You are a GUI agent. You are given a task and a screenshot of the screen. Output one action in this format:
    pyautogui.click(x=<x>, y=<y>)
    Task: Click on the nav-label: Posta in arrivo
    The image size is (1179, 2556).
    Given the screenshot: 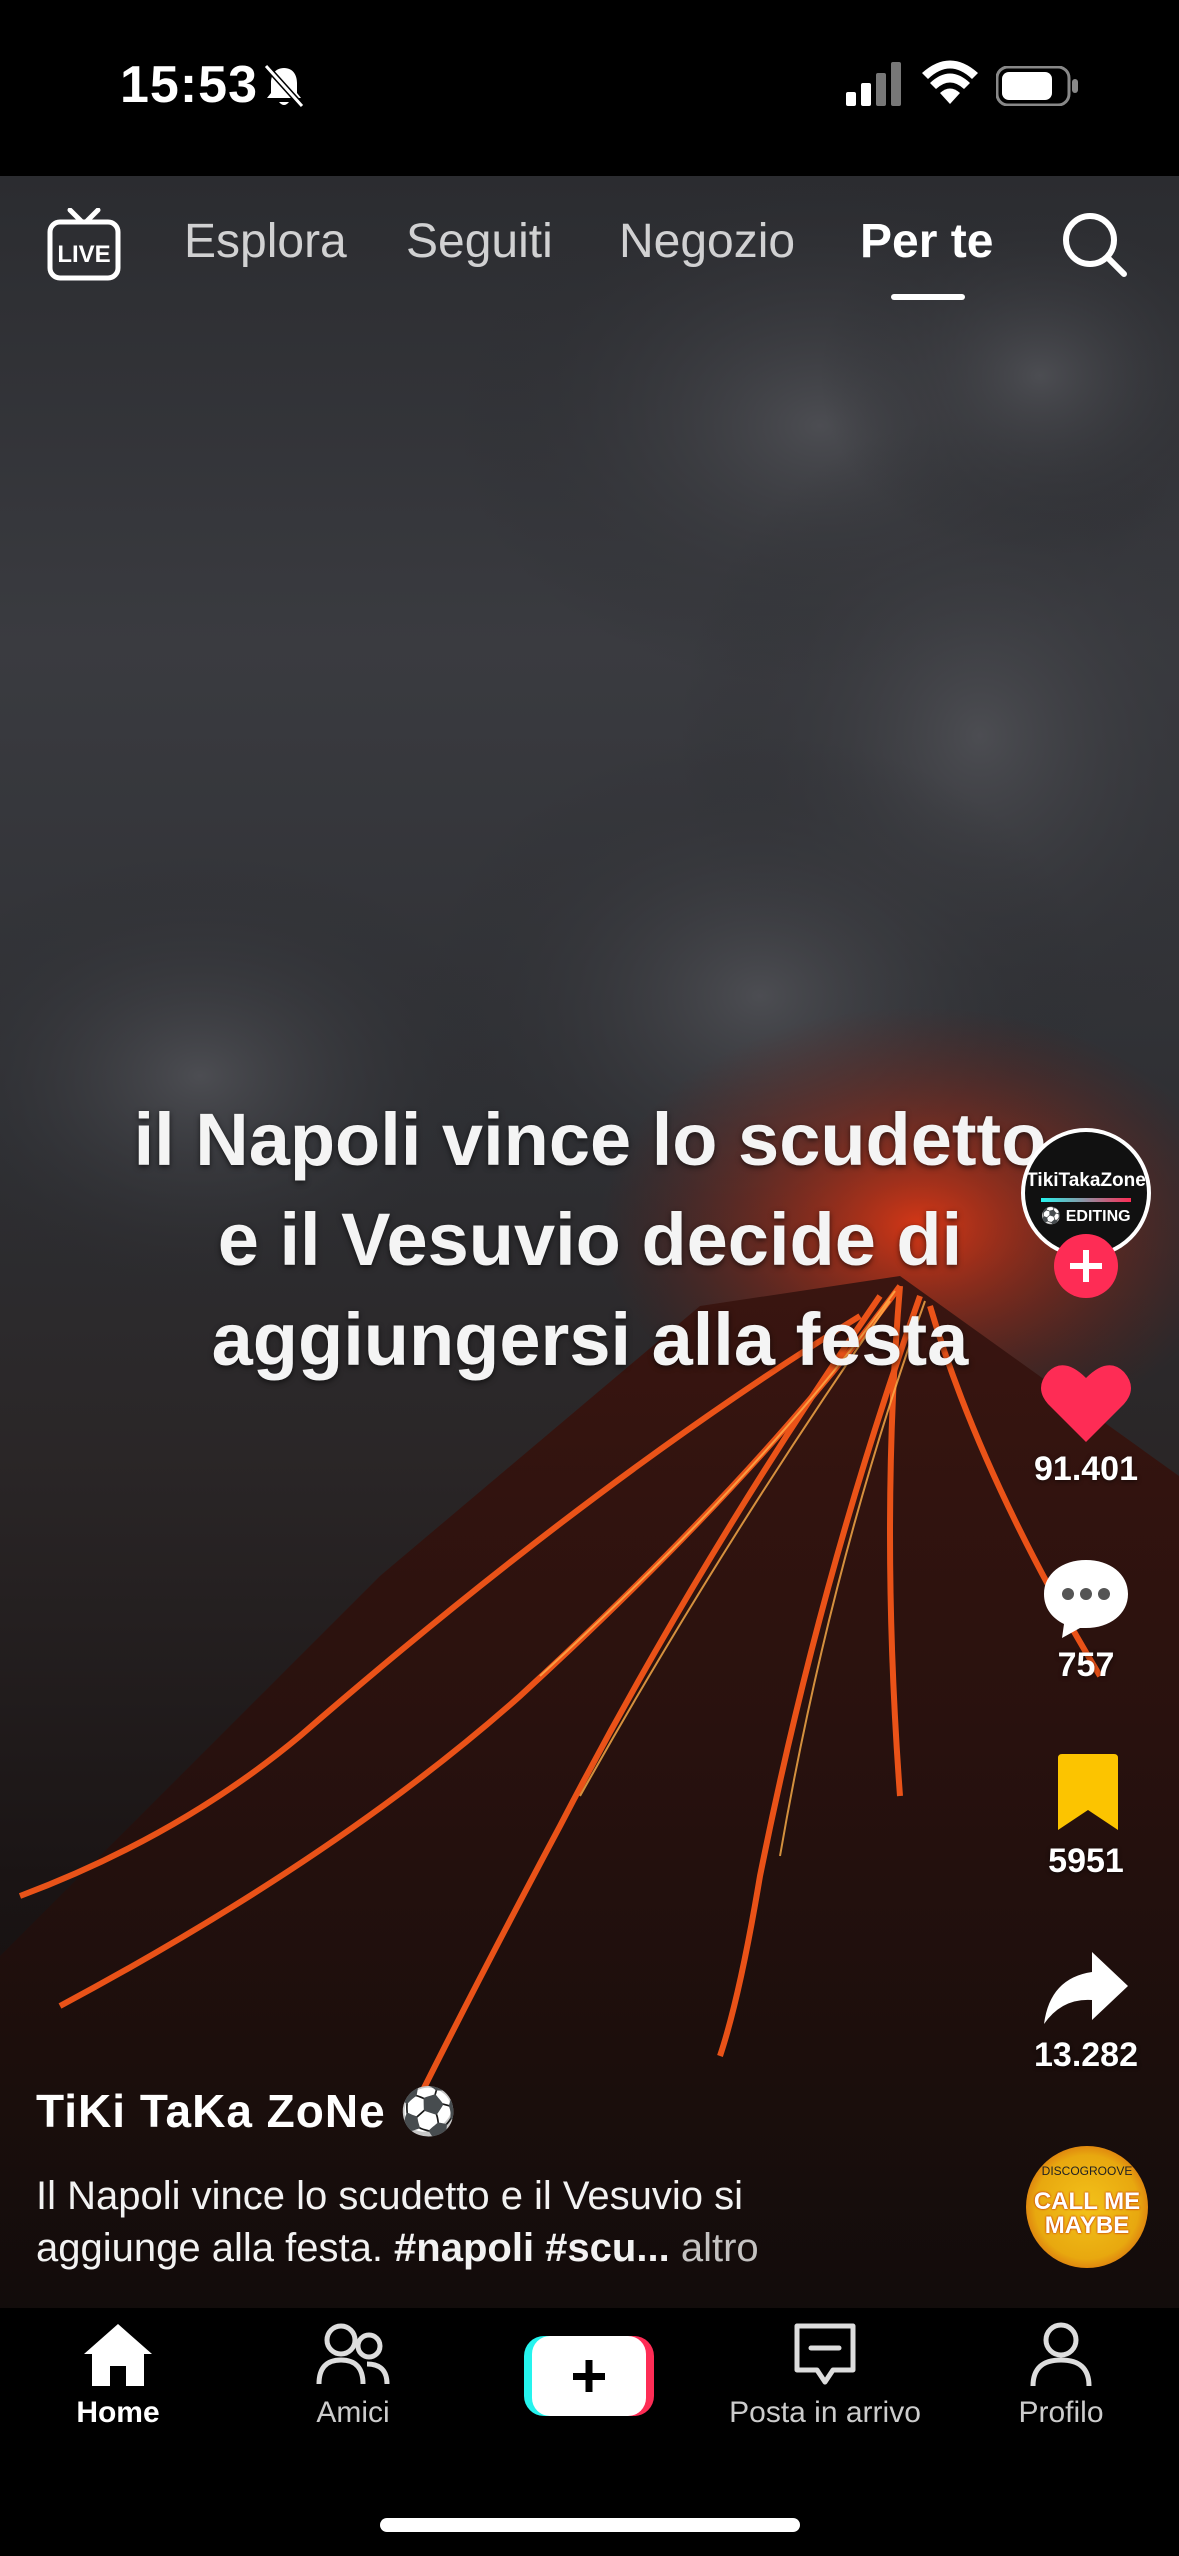 What is the action you would take?
    pyautogui.click(x=825, y=2412)
    